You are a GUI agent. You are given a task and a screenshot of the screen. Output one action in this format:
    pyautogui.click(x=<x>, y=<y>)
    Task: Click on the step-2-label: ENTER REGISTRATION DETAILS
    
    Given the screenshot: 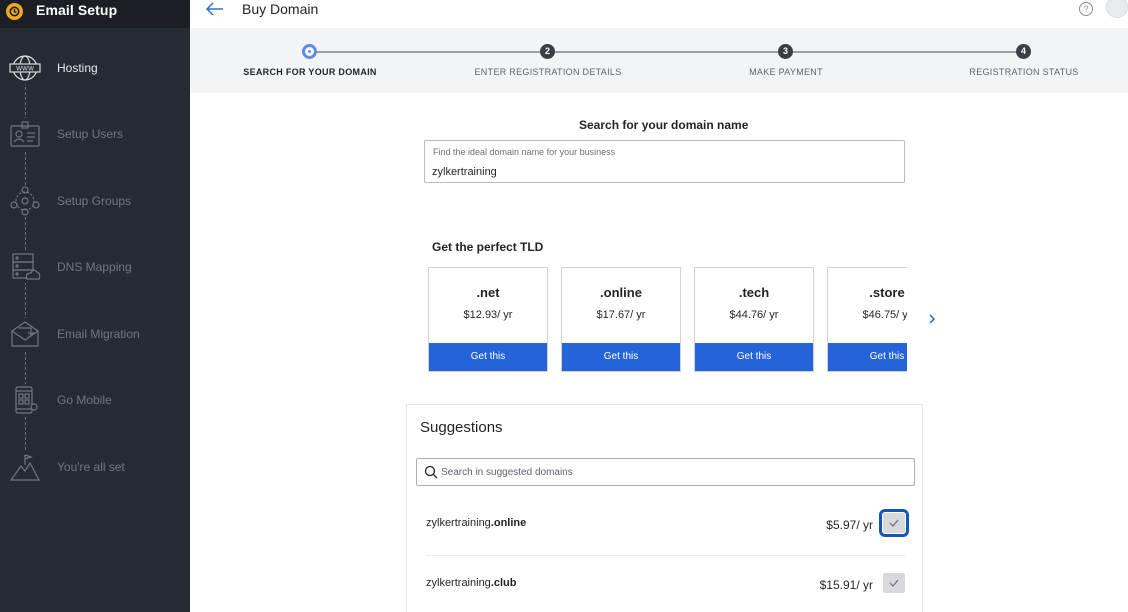 What is the action you would take?
    pyautogui.click(x=548, y=72)
    